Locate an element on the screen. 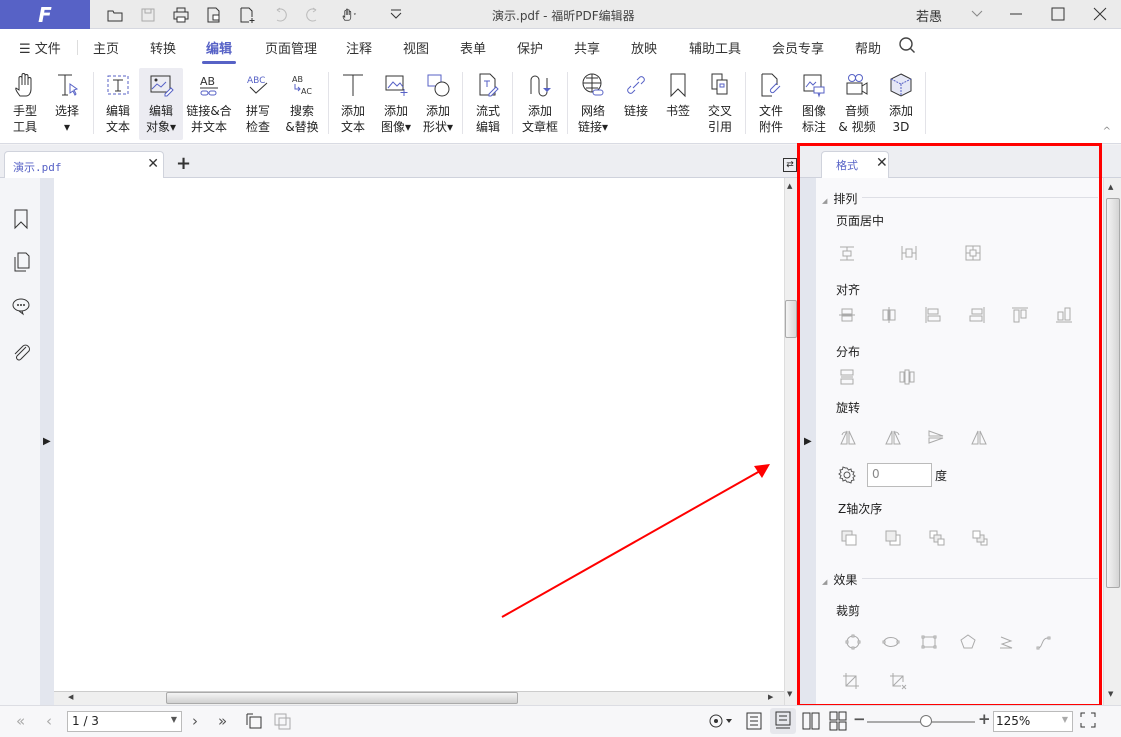  add-text-button: 添加 文本 is located at coordinates (353, 104).